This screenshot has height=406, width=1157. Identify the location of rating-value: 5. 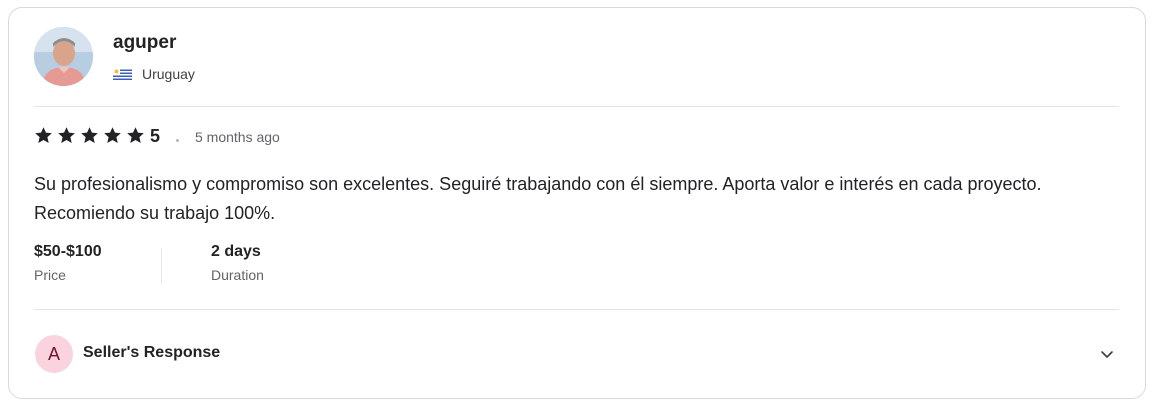
(155, 136).